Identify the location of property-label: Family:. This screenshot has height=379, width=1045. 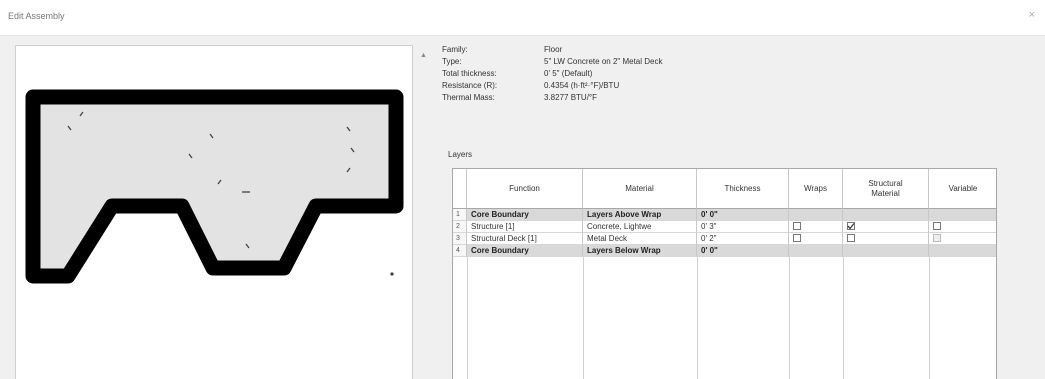
(455, 49).